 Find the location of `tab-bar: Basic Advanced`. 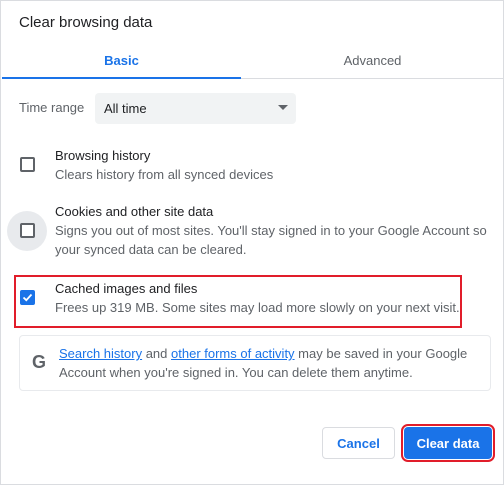

tab-bar: Basic Advanced is located at coordinates (253, 60).